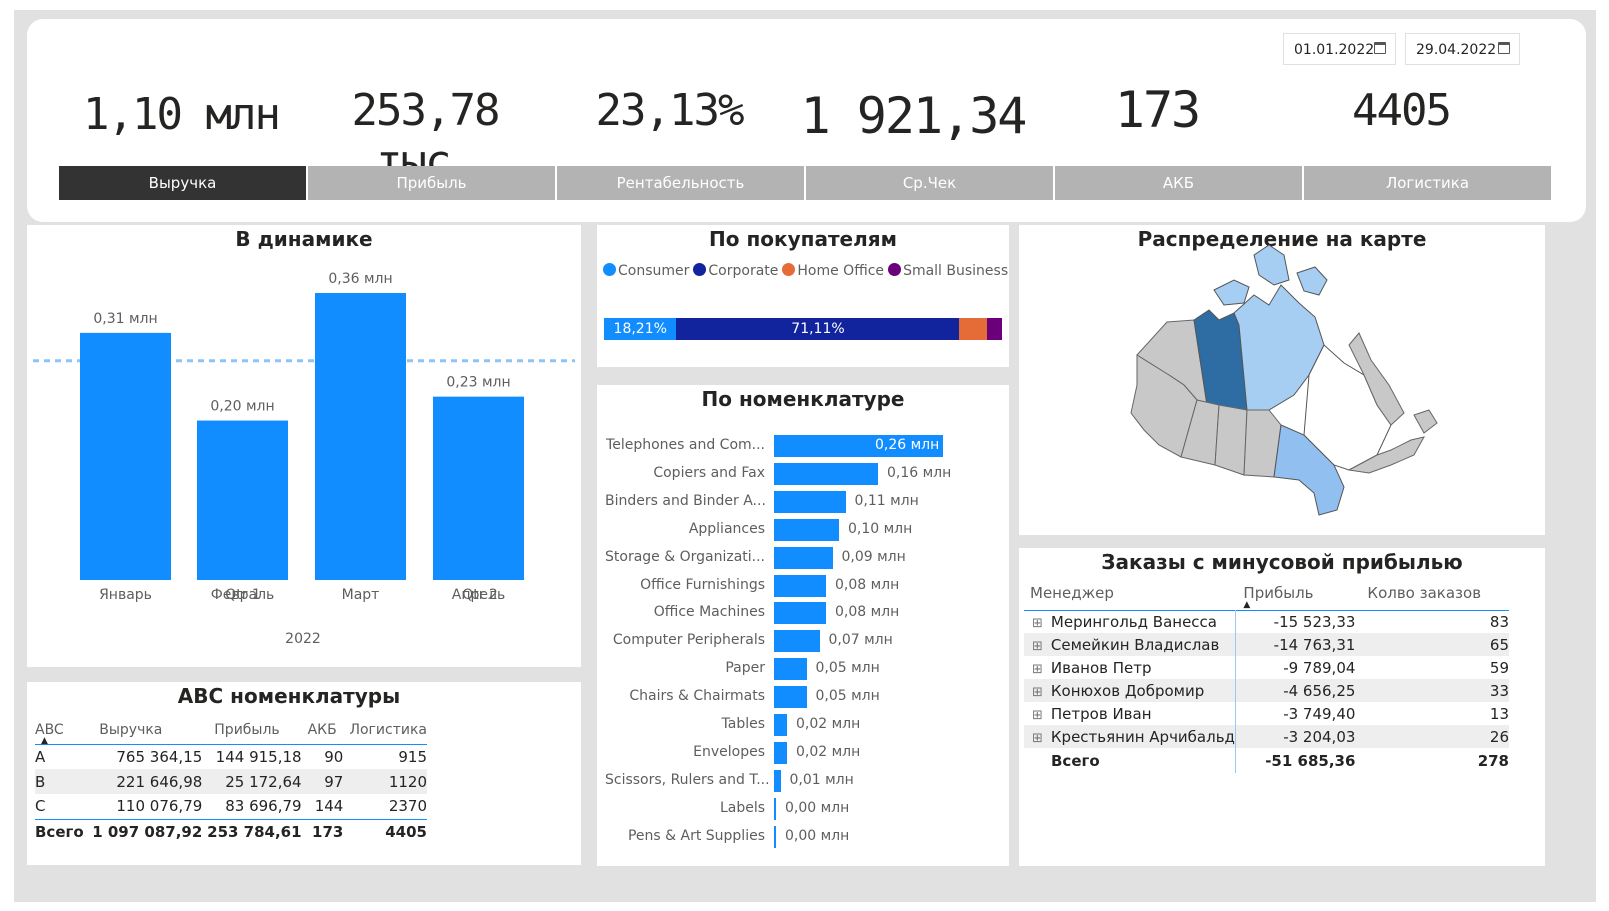 This screenshot has height=911, width=1609. Describe the element at coordinates (289, 696) in the screenshot. I see `abc-title: ABC номенклатуры` at that location.